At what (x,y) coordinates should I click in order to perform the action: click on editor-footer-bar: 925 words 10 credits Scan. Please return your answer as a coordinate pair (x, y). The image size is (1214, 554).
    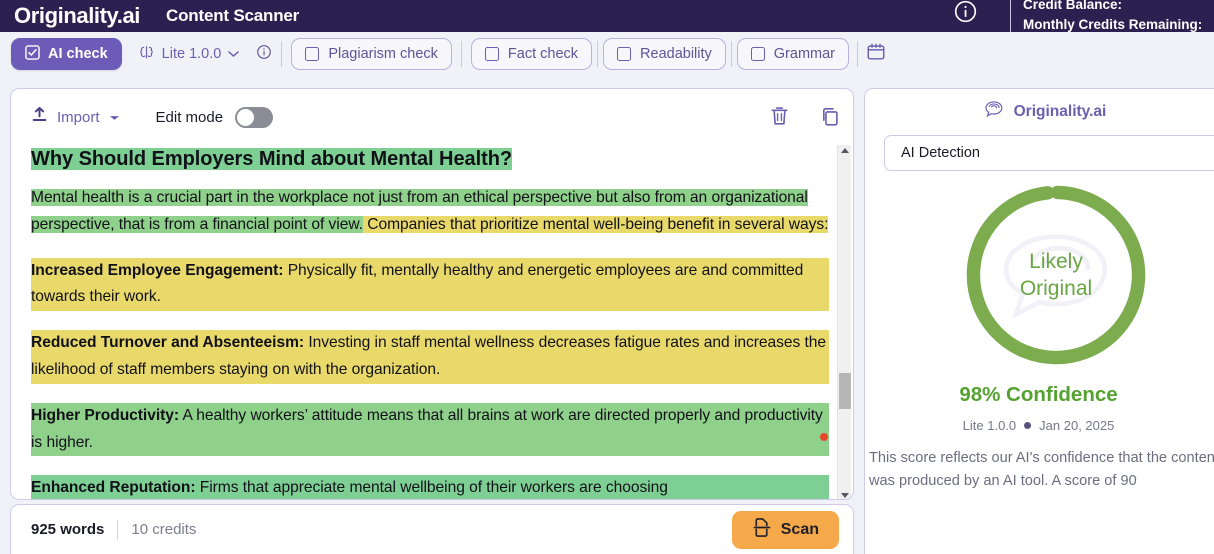
    Looking at the image, I should click on (432, 529).